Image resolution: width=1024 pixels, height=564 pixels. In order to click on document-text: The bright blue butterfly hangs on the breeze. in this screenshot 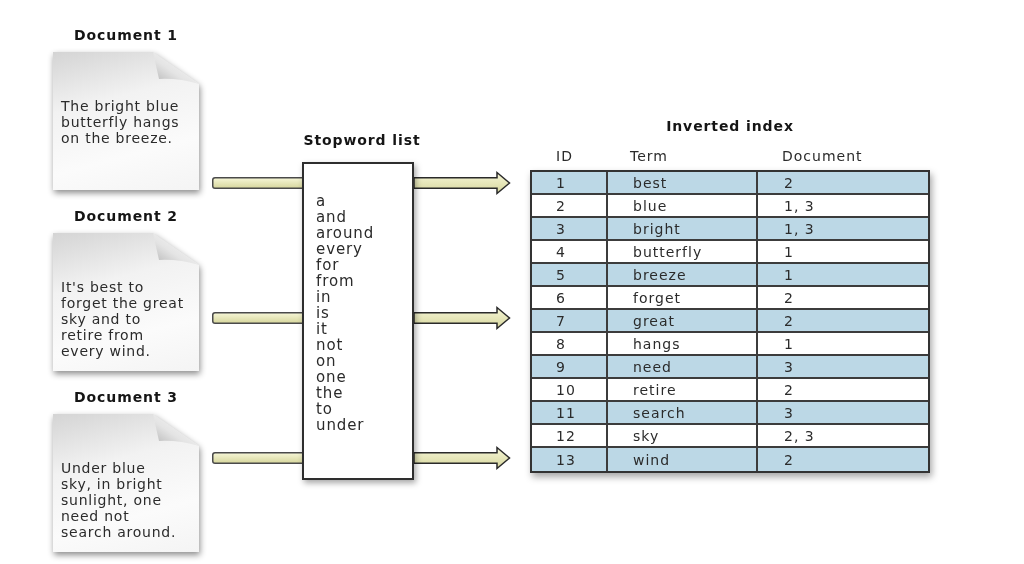, I will do `click(121, 122)`.